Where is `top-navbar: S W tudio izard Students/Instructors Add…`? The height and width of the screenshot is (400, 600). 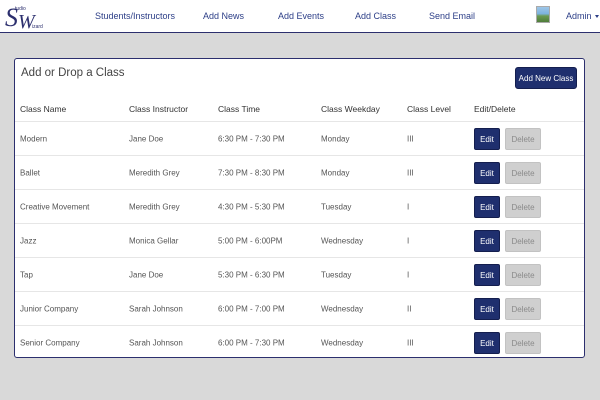 top-navbar: S W tudio izard Students/Instructors Add… is located at coordinates (300, 16).